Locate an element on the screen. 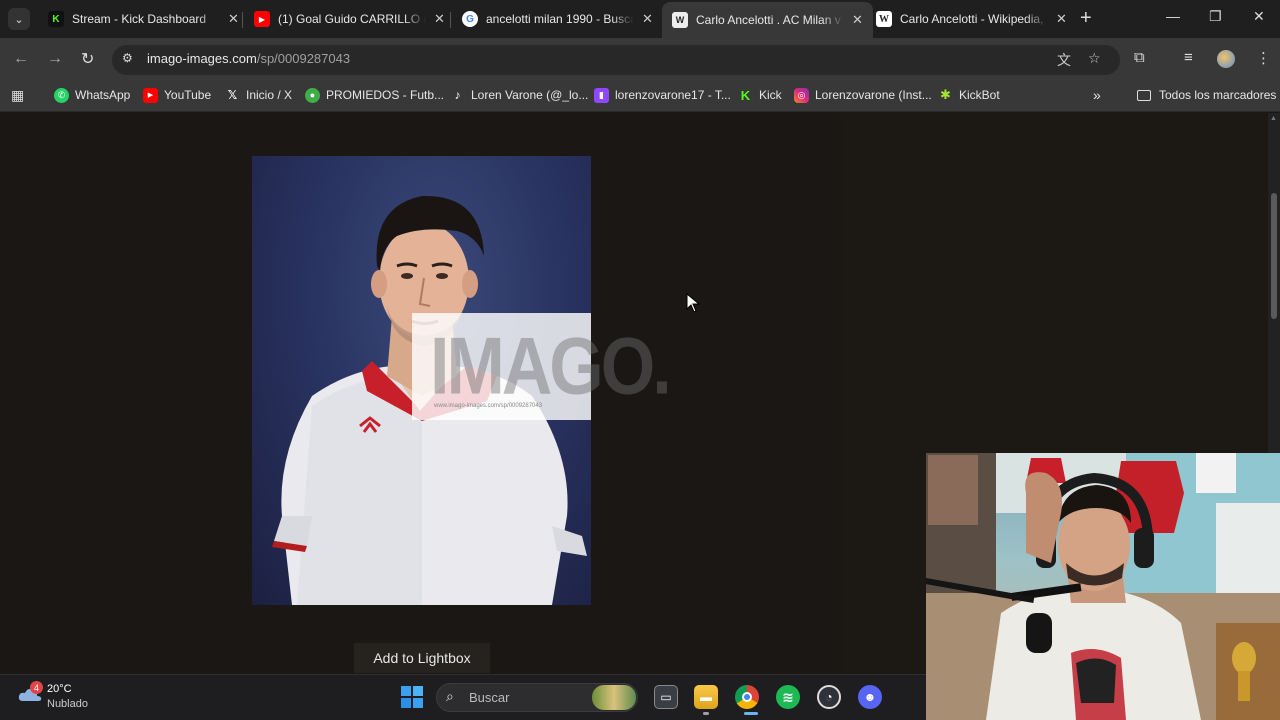 The height and width of the screenshot is (720, 1280). twitch-icon: ▮ is located at coordinates (601, 95).